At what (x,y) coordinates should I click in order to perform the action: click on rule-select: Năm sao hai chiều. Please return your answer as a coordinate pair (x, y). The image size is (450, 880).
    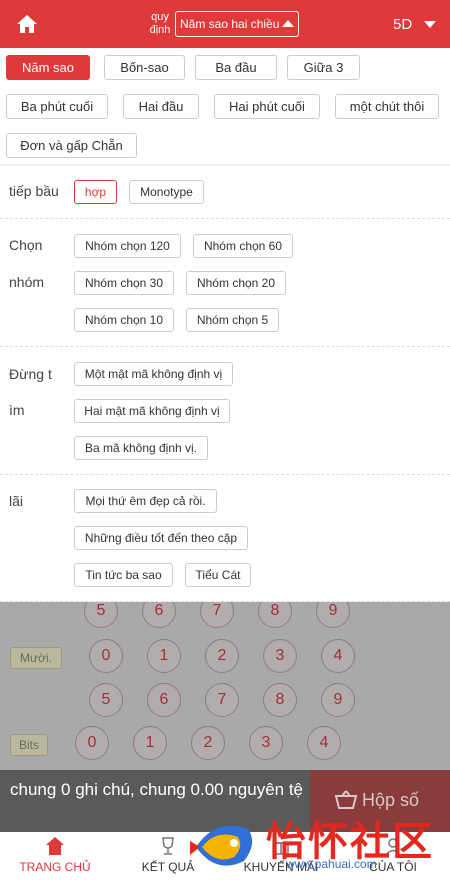
    Looking at the image, I should click on (237, 24).